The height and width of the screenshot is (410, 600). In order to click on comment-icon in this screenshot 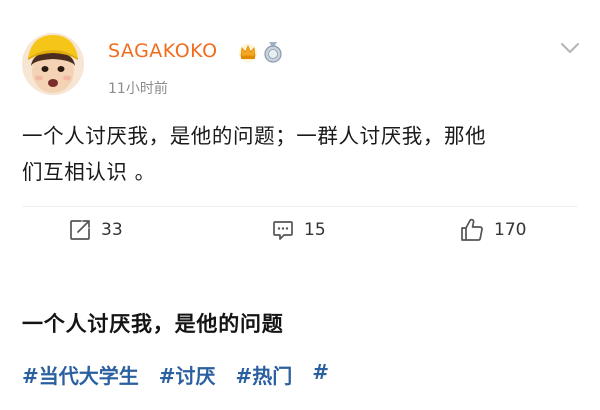, I will do `click(283, 230)`.